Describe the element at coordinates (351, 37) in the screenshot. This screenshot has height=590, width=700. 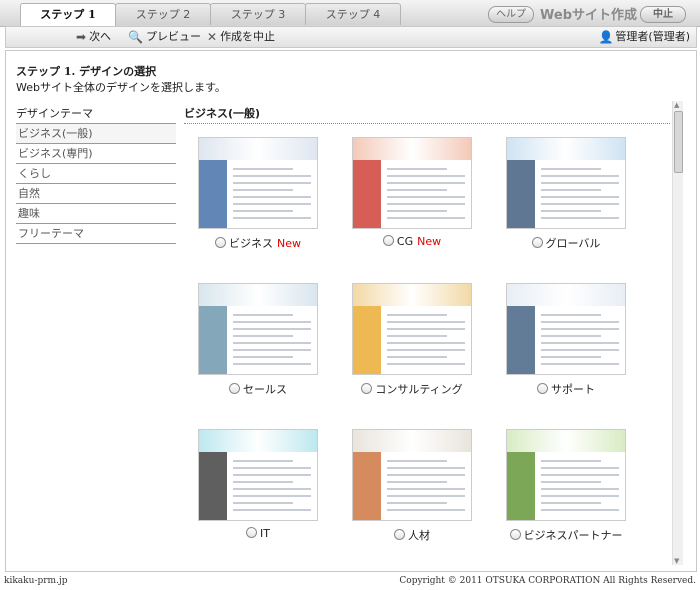
I see `toolbar: ➡ 次へ 🔍 プレビュー ✕ 作成を中止 👤 管理者(管理者)` at that location.